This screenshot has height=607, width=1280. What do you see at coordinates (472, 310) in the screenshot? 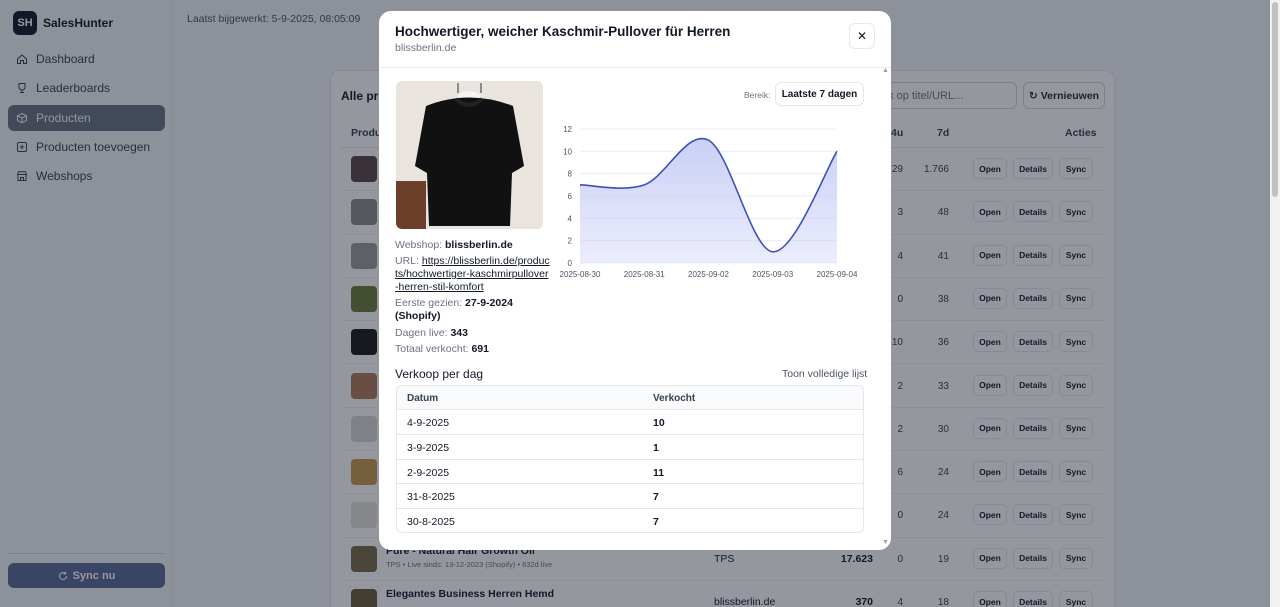
I see `first-seen-info: Eerste gezien: 27-9-2024 (Shopify)` at bounding box center [472, 310].